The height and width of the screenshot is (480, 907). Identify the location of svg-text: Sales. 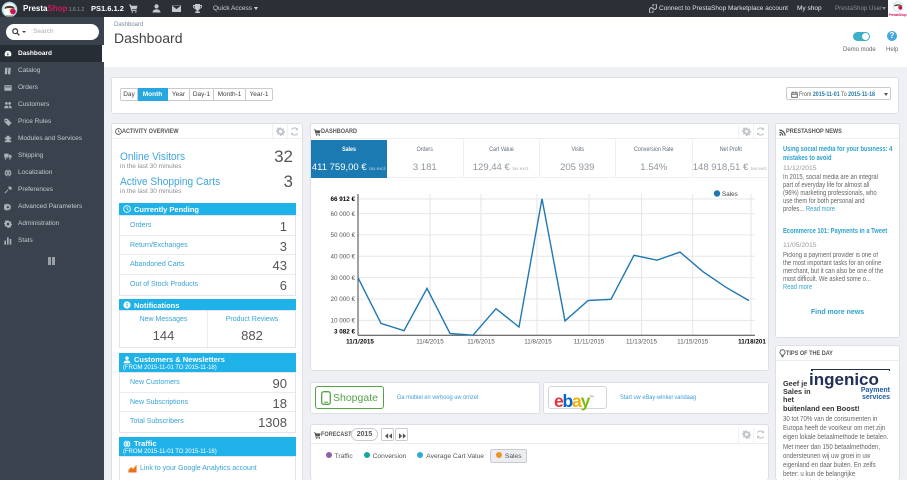
(730, 194).